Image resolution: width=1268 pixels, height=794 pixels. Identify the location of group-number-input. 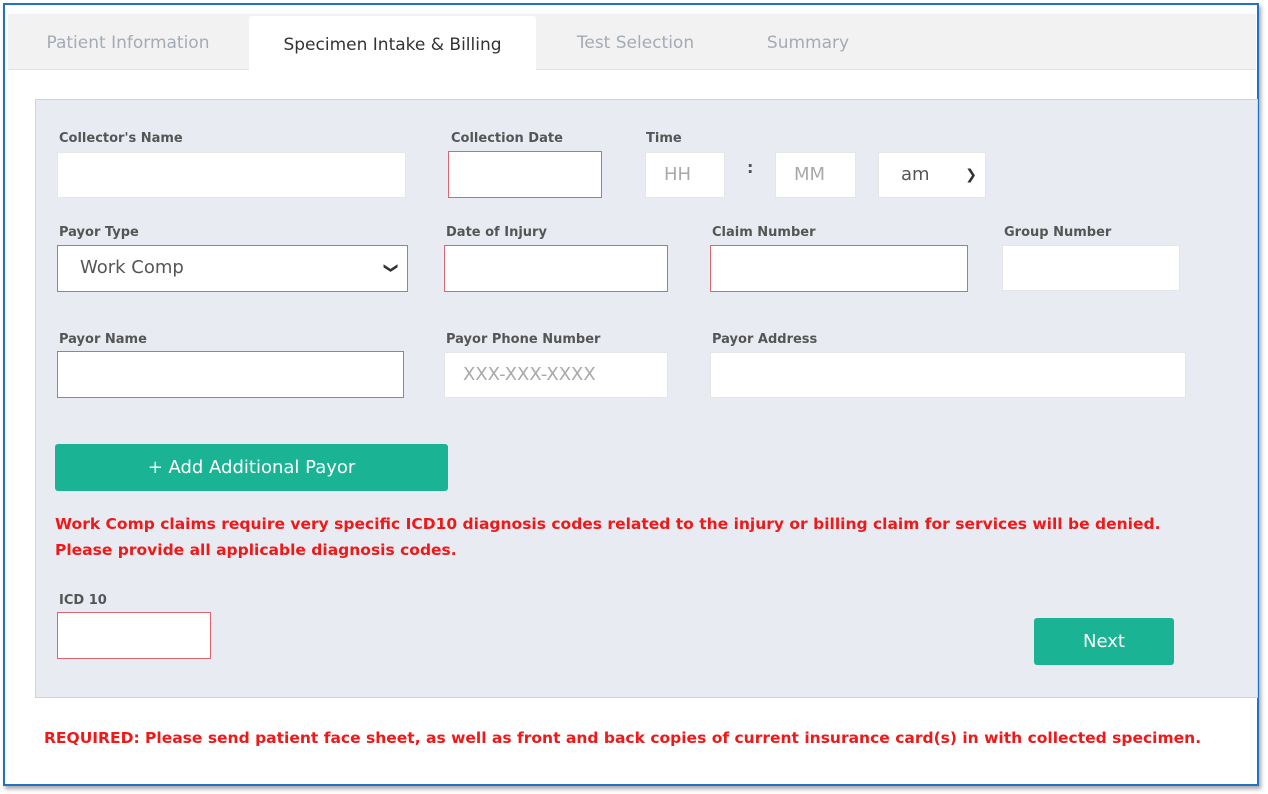
(1091, 268).